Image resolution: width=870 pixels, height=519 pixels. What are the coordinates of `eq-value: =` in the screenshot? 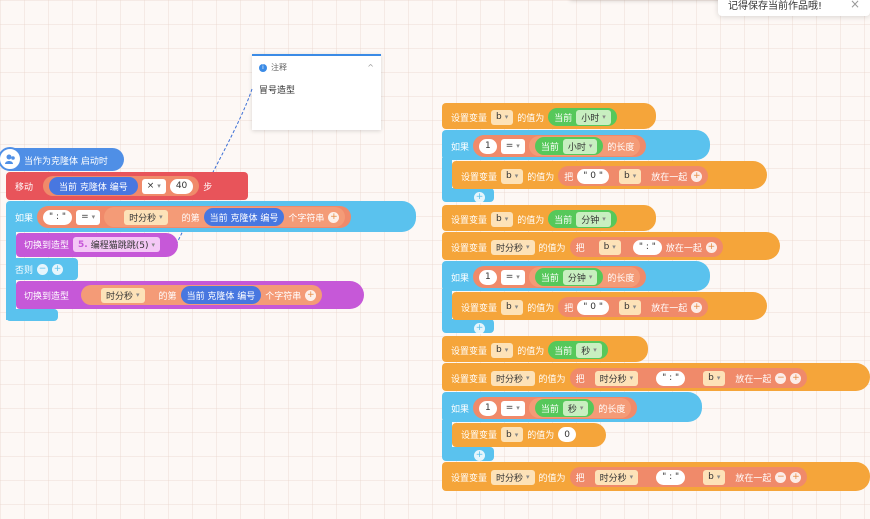 It's located at (509, 408).